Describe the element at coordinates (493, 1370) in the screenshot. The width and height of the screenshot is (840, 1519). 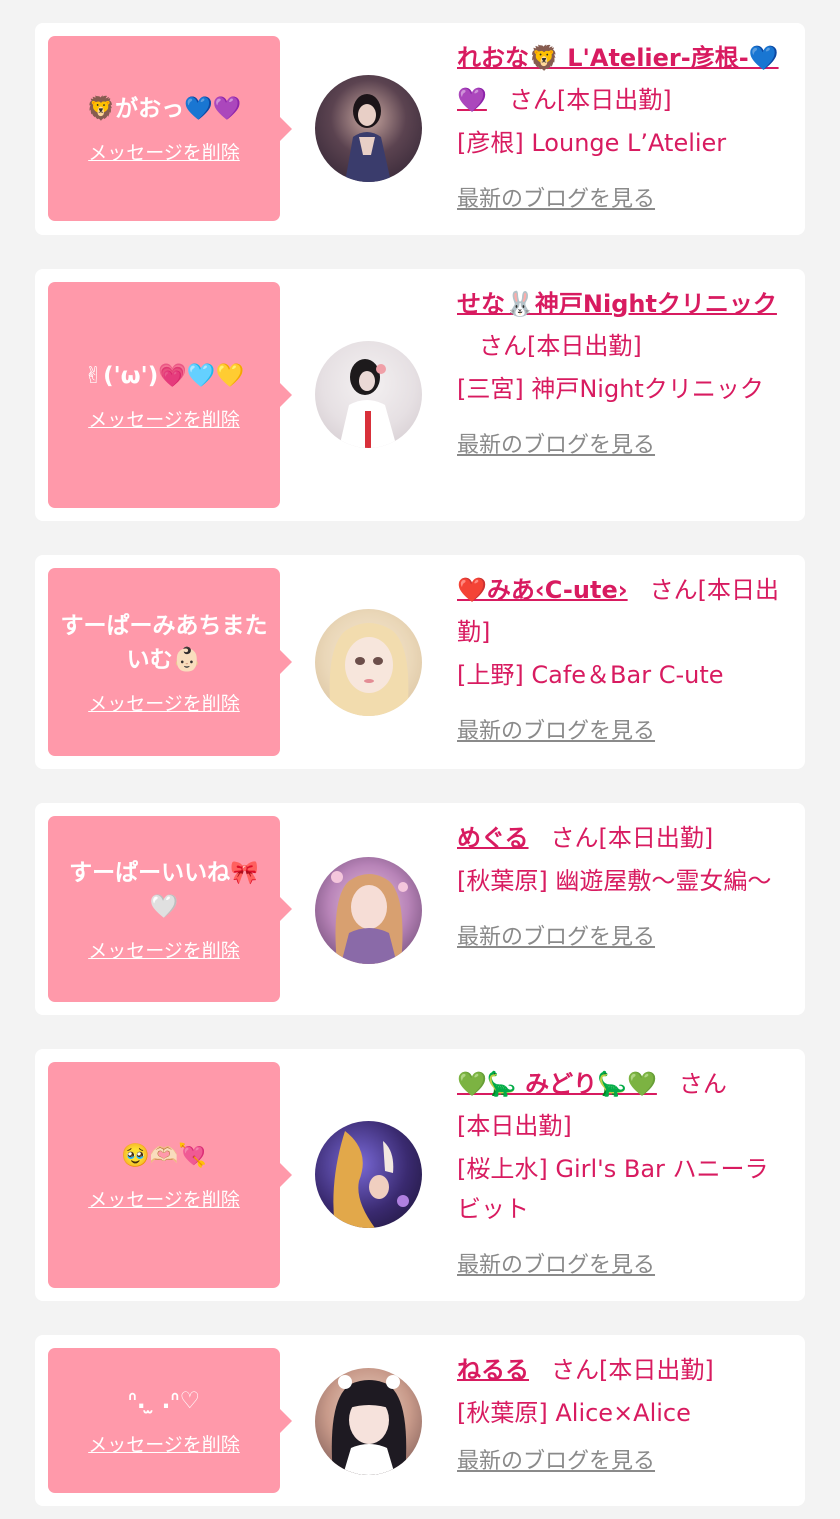
I see `cast-name-link: ねるる` at that location.